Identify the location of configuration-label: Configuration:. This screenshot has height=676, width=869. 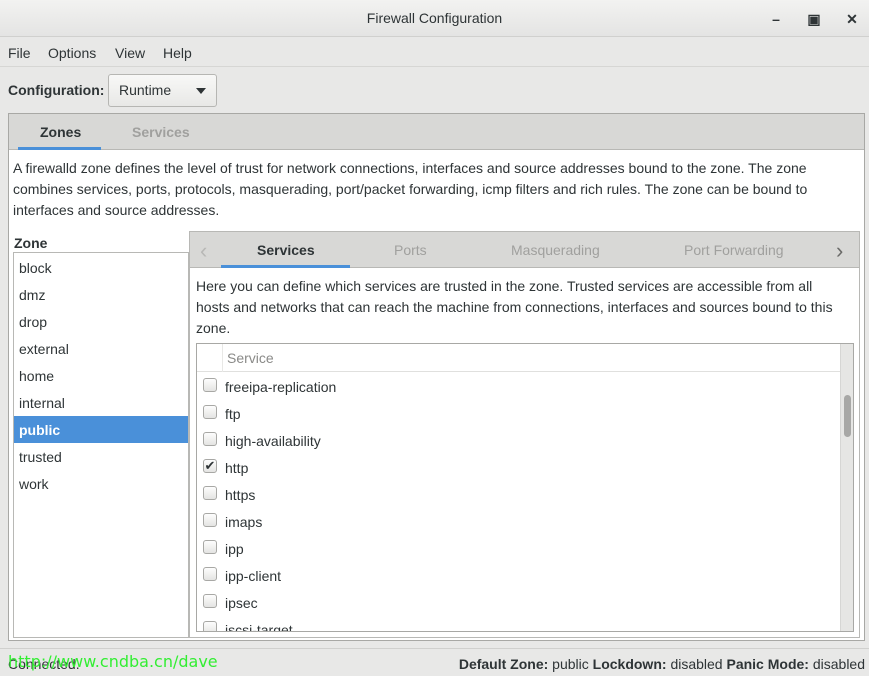
(56, 90).